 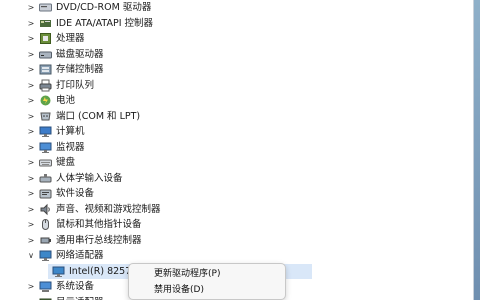 I want to click on tree-category-label: 端口 (COM 和 LPT), so click(x=98, y=116).